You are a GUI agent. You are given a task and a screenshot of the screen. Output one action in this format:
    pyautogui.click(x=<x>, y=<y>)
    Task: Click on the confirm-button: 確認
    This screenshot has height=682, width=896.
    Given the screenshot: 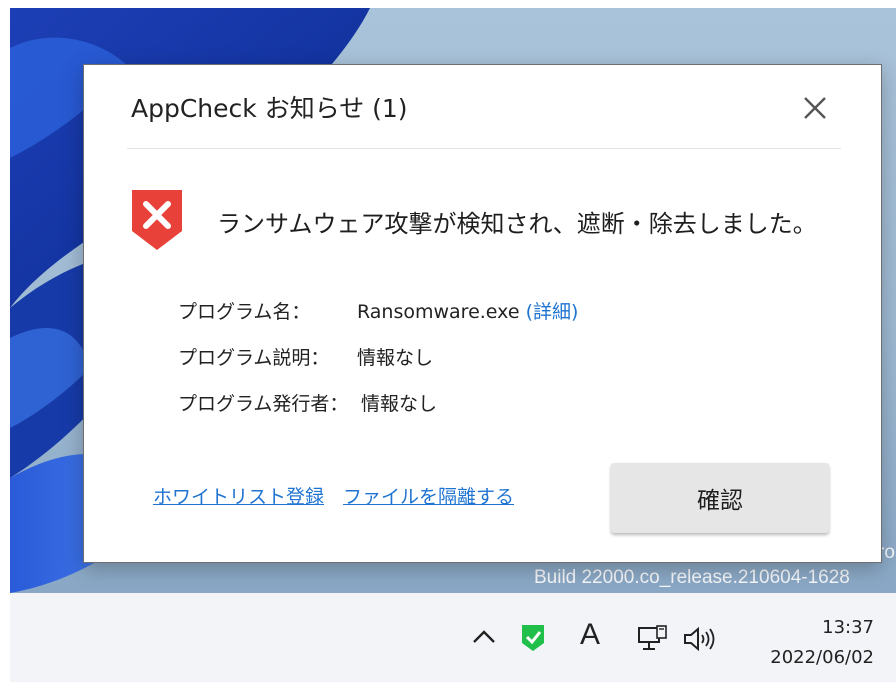 What is the action you would take?
    pyautogui.click(x=720, y=498)
    